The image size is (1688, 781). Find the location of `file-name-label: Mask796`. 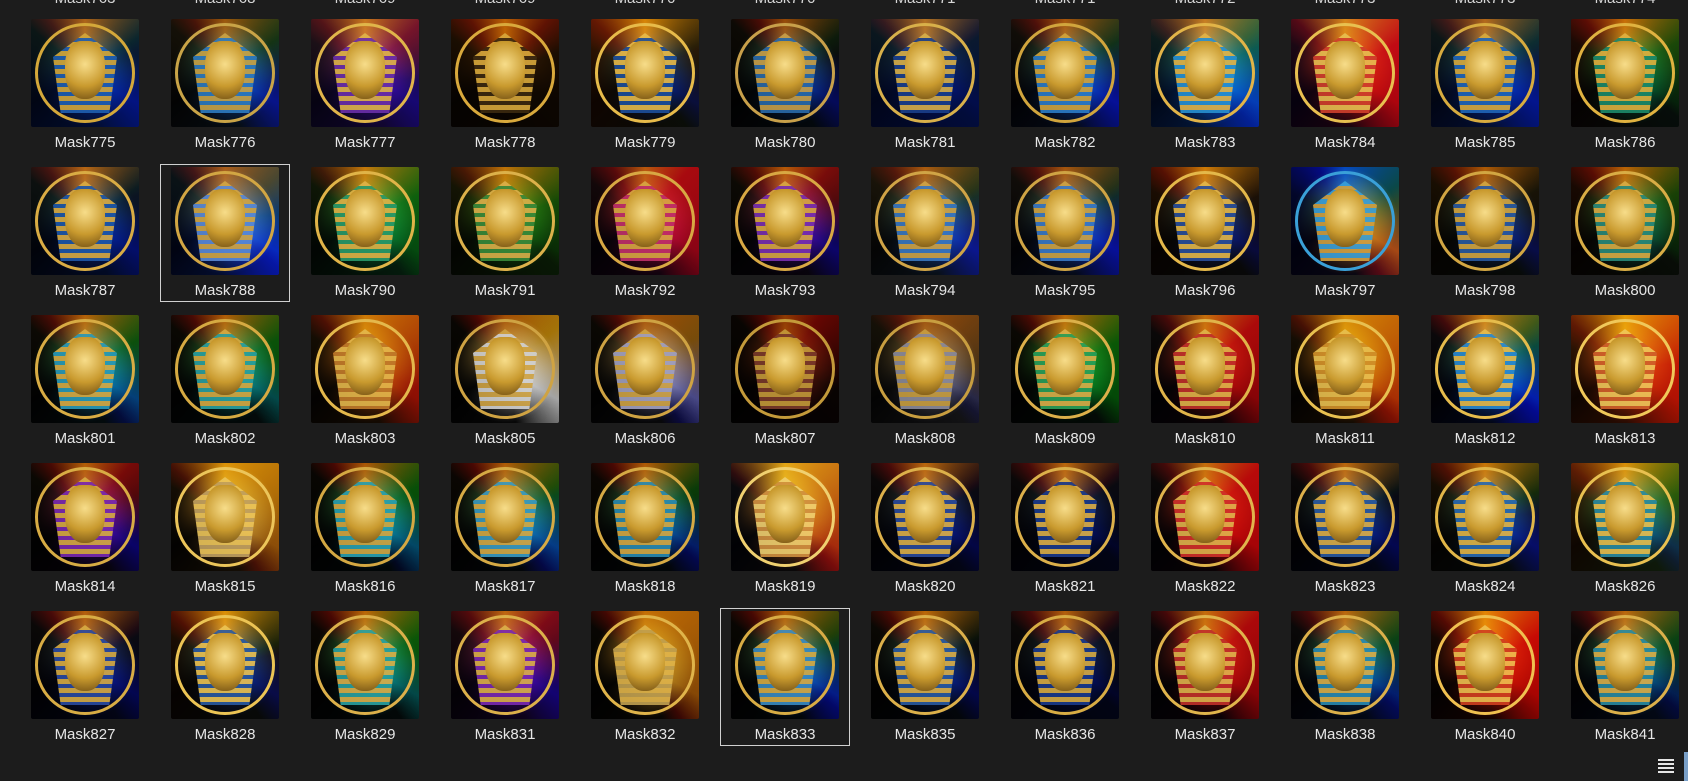

file-name-label: Mask796 is located at coordinates (1205, 290).